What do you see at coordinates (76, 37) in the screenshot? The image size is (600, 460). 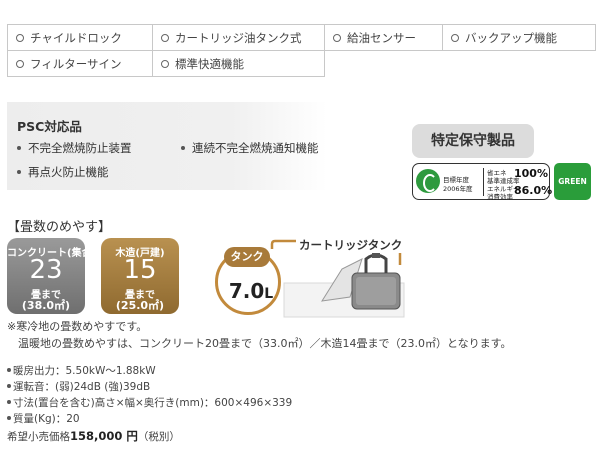 I see `feature-label: チャイルドロック` at bounding box center [76, 37].